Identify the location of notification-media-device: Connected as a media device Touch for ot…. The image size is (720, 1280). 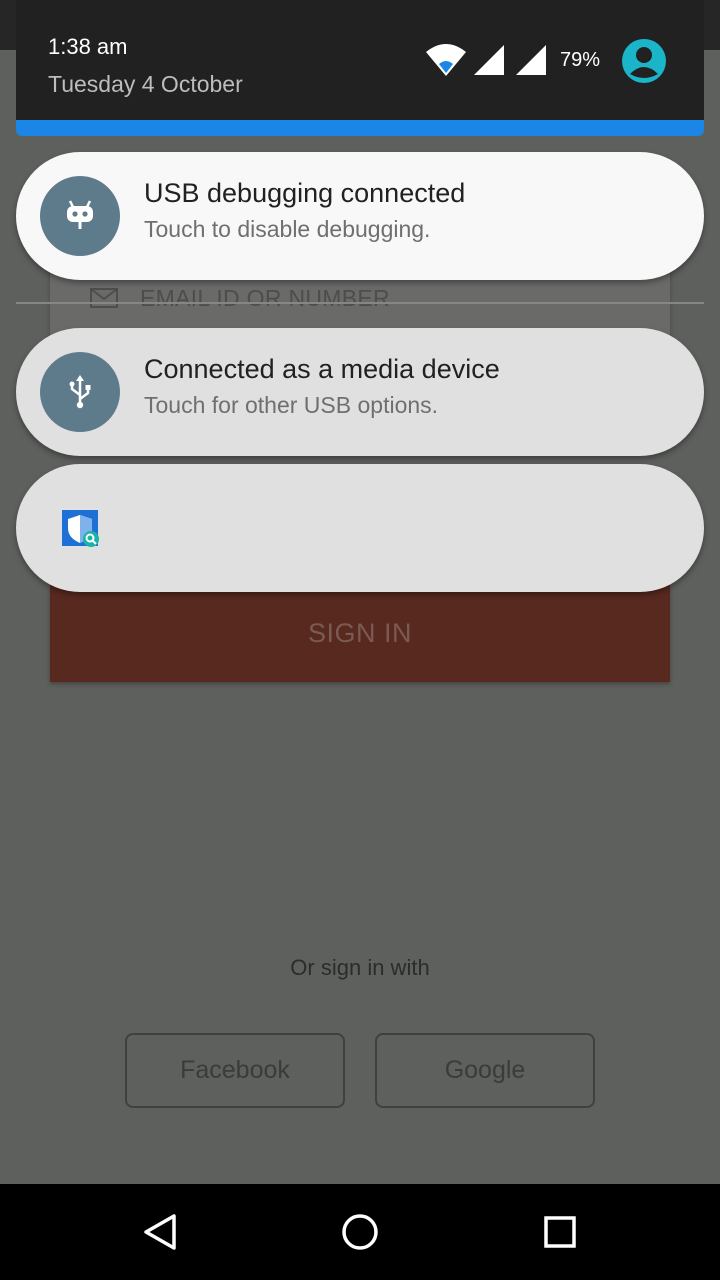
(360, 392).